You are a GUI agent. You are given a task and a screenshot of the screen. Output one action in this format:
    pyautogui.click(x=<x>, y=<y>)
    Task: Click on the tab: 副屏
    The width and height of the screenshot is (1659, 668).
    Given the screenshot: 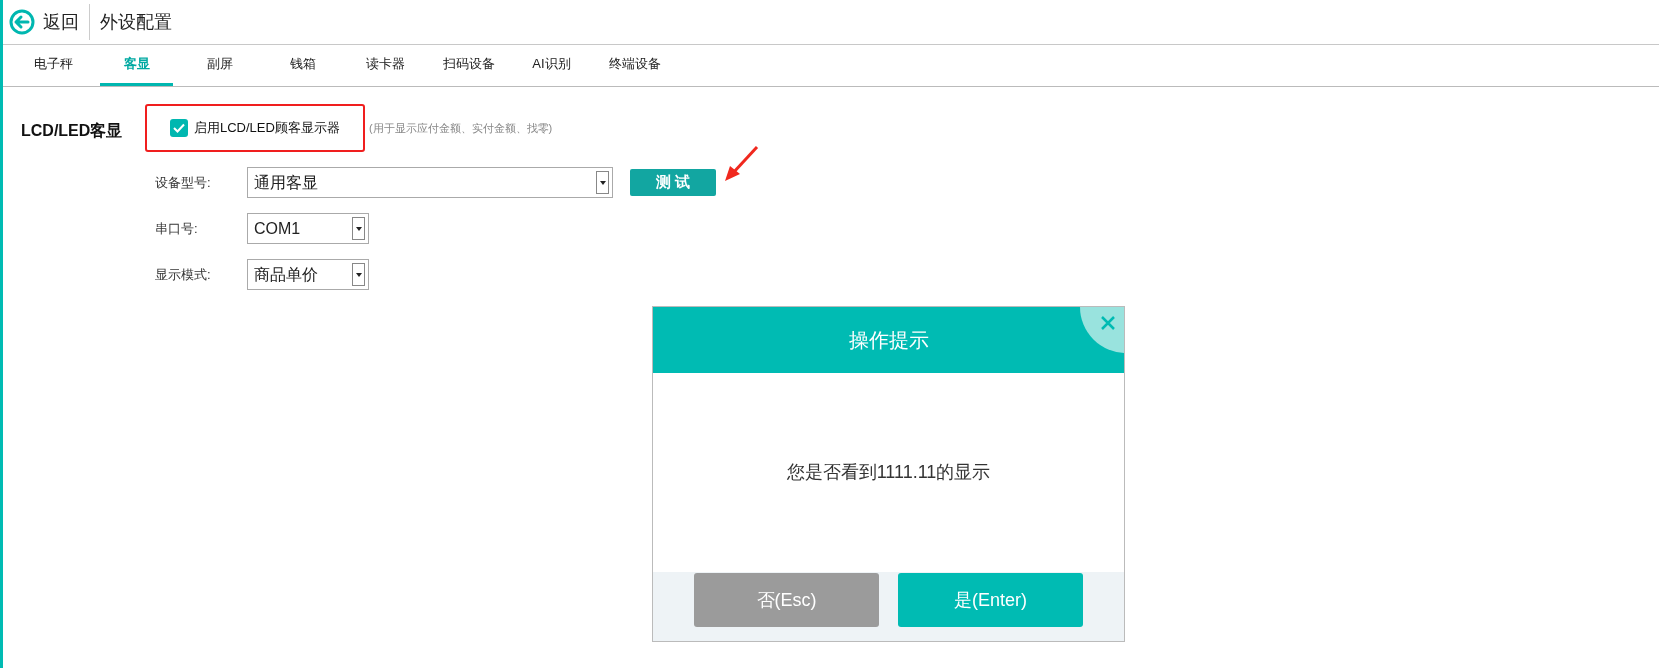 What is the action you would take?
    pyautogui.click(x=219, y=69)
    